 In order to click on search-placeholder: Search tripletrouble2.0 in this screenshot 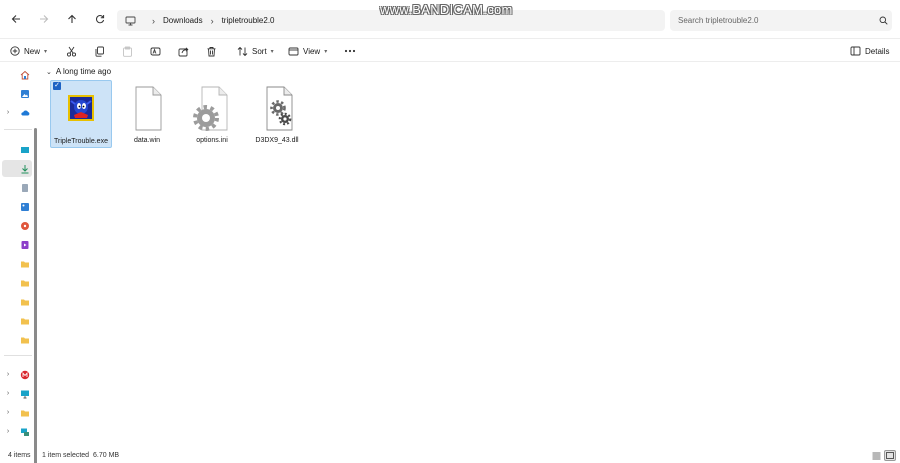, I will do `click(718, 20)`.